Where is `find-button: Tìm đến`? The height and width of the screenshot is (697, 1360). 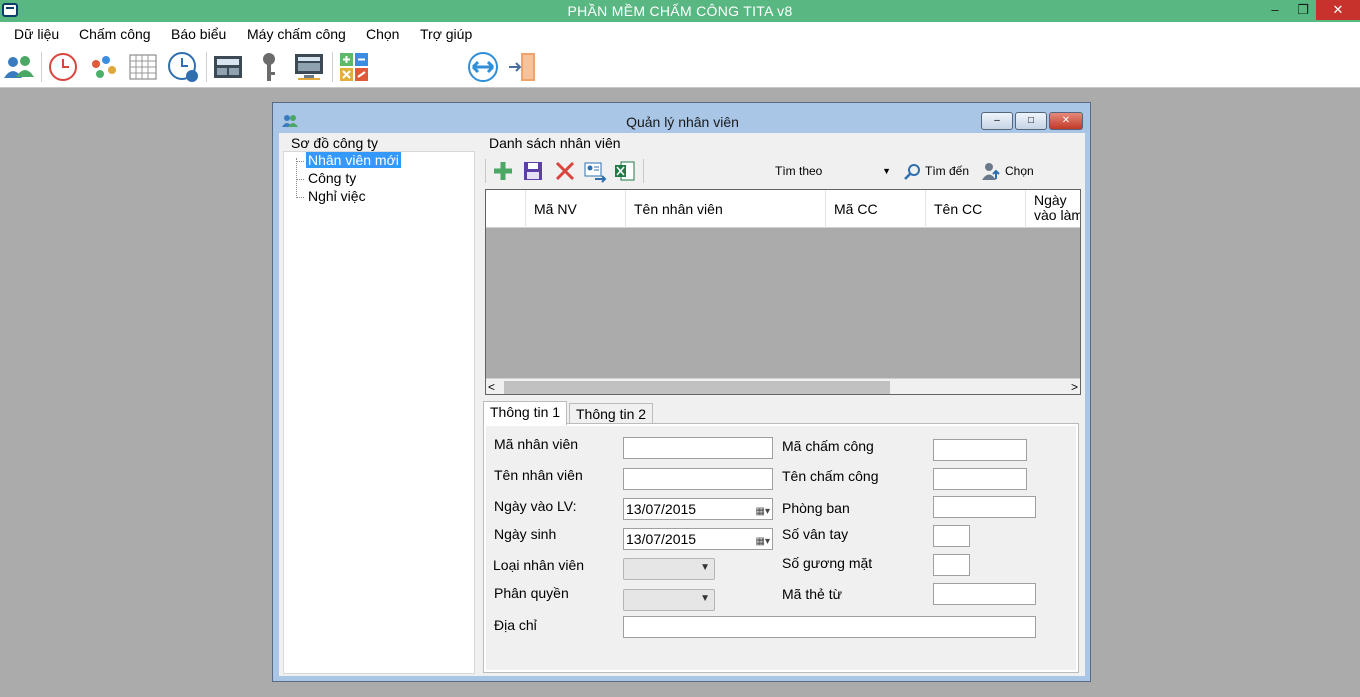 find-button: Tìm đến is located at coordinates (939, 171).